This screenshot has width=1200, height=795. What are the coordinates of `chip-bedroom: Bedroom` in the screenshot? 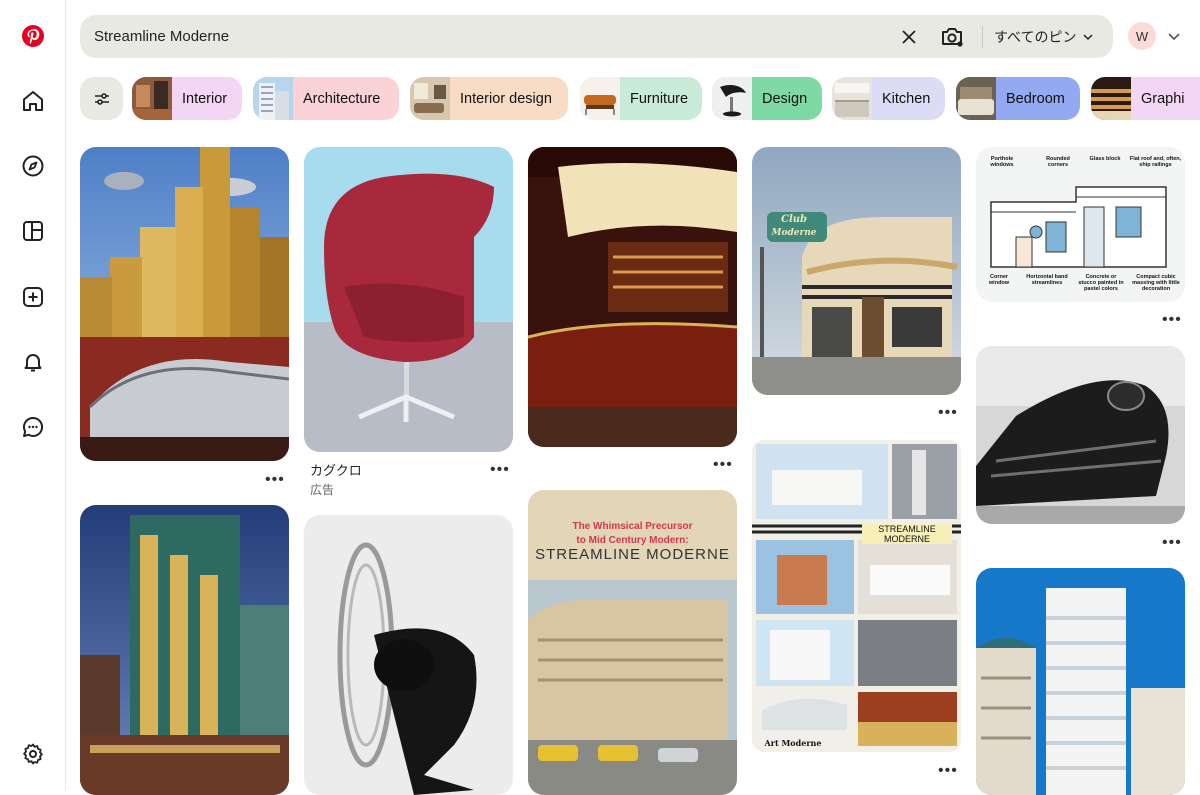 It's located at (1018, 98).